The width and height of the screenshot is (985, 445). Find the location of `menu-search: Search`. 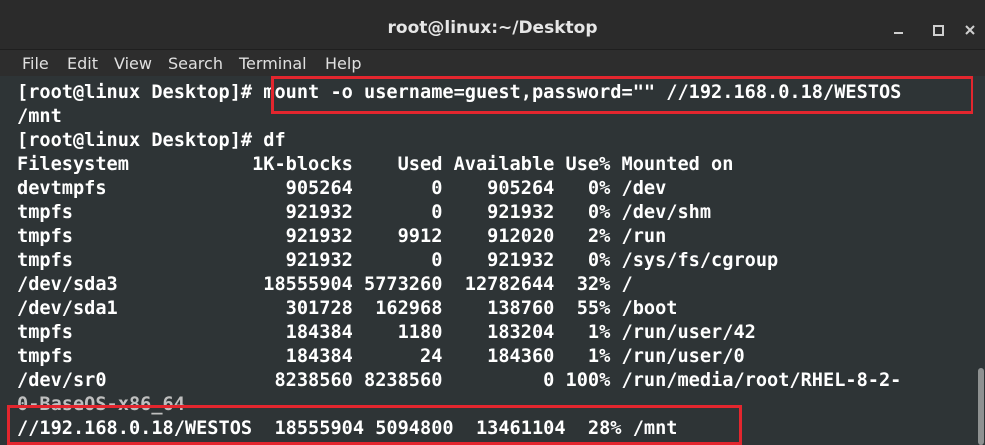

menu-search: Search is located at coordinates (195, 63).